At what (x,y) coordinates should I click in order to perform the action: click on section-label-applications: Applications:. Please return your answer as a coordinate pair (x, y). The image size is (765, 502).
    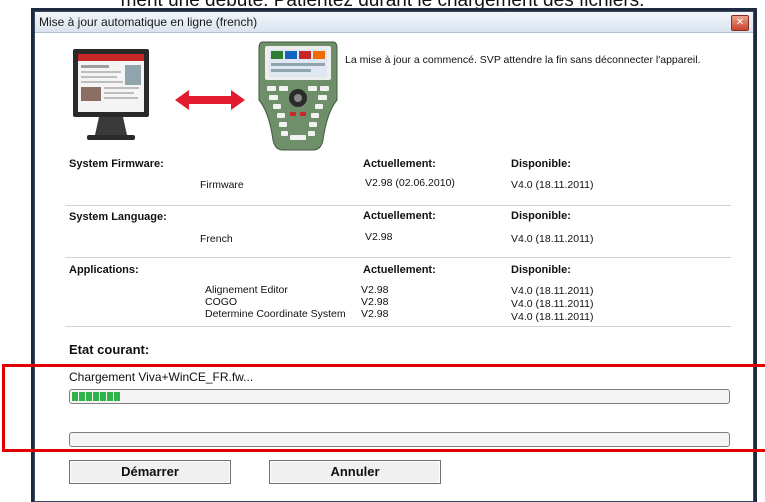
    Looking at the image, I should click on (104, 270).